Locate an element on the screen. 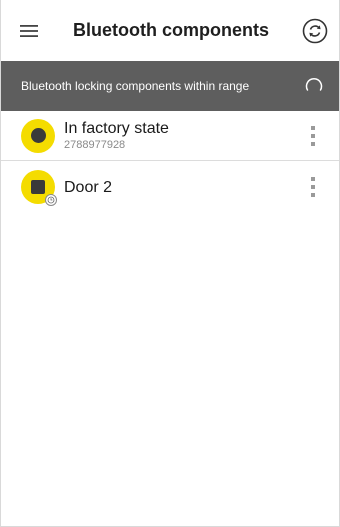 The width and height of the screenshot is (340, 527). list-item: In factory state 2788977928 is located at coordinates (170, 136).